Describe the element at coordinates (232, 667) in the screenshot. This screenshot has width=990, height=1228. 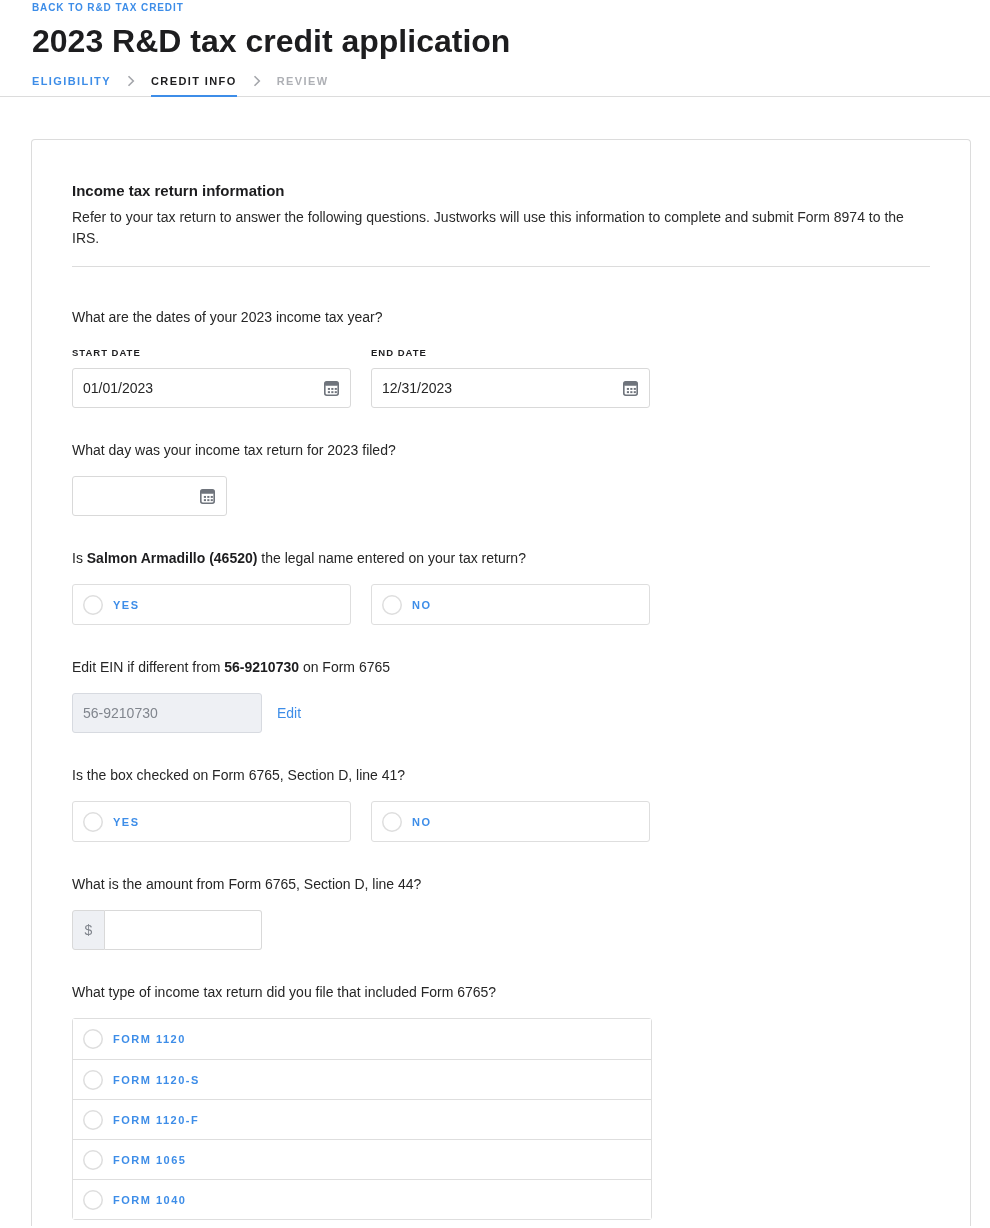
I see `question-text: Edit EIN if different from 56-9210730 on Form 6765` at that location.